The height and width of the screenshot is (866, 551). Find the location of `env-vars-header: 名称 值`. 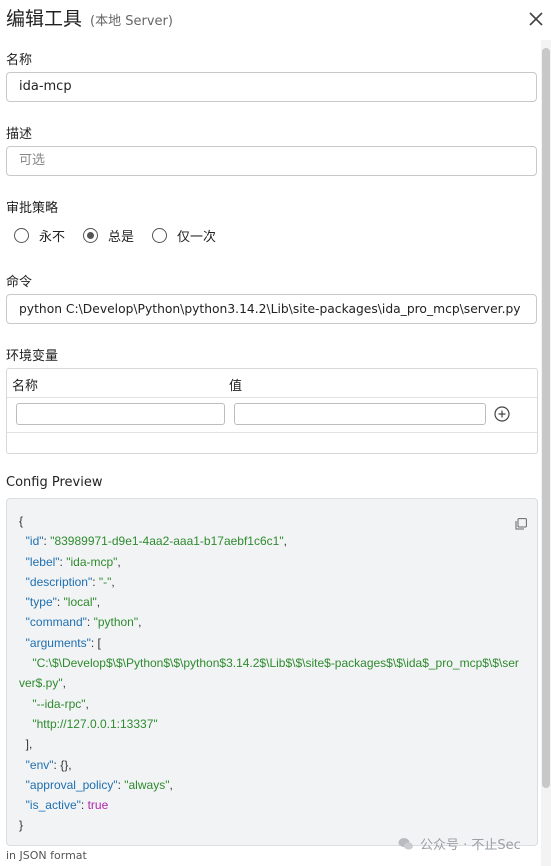

env-vars-header: 名称 值 is located at coordinates (272, 383).